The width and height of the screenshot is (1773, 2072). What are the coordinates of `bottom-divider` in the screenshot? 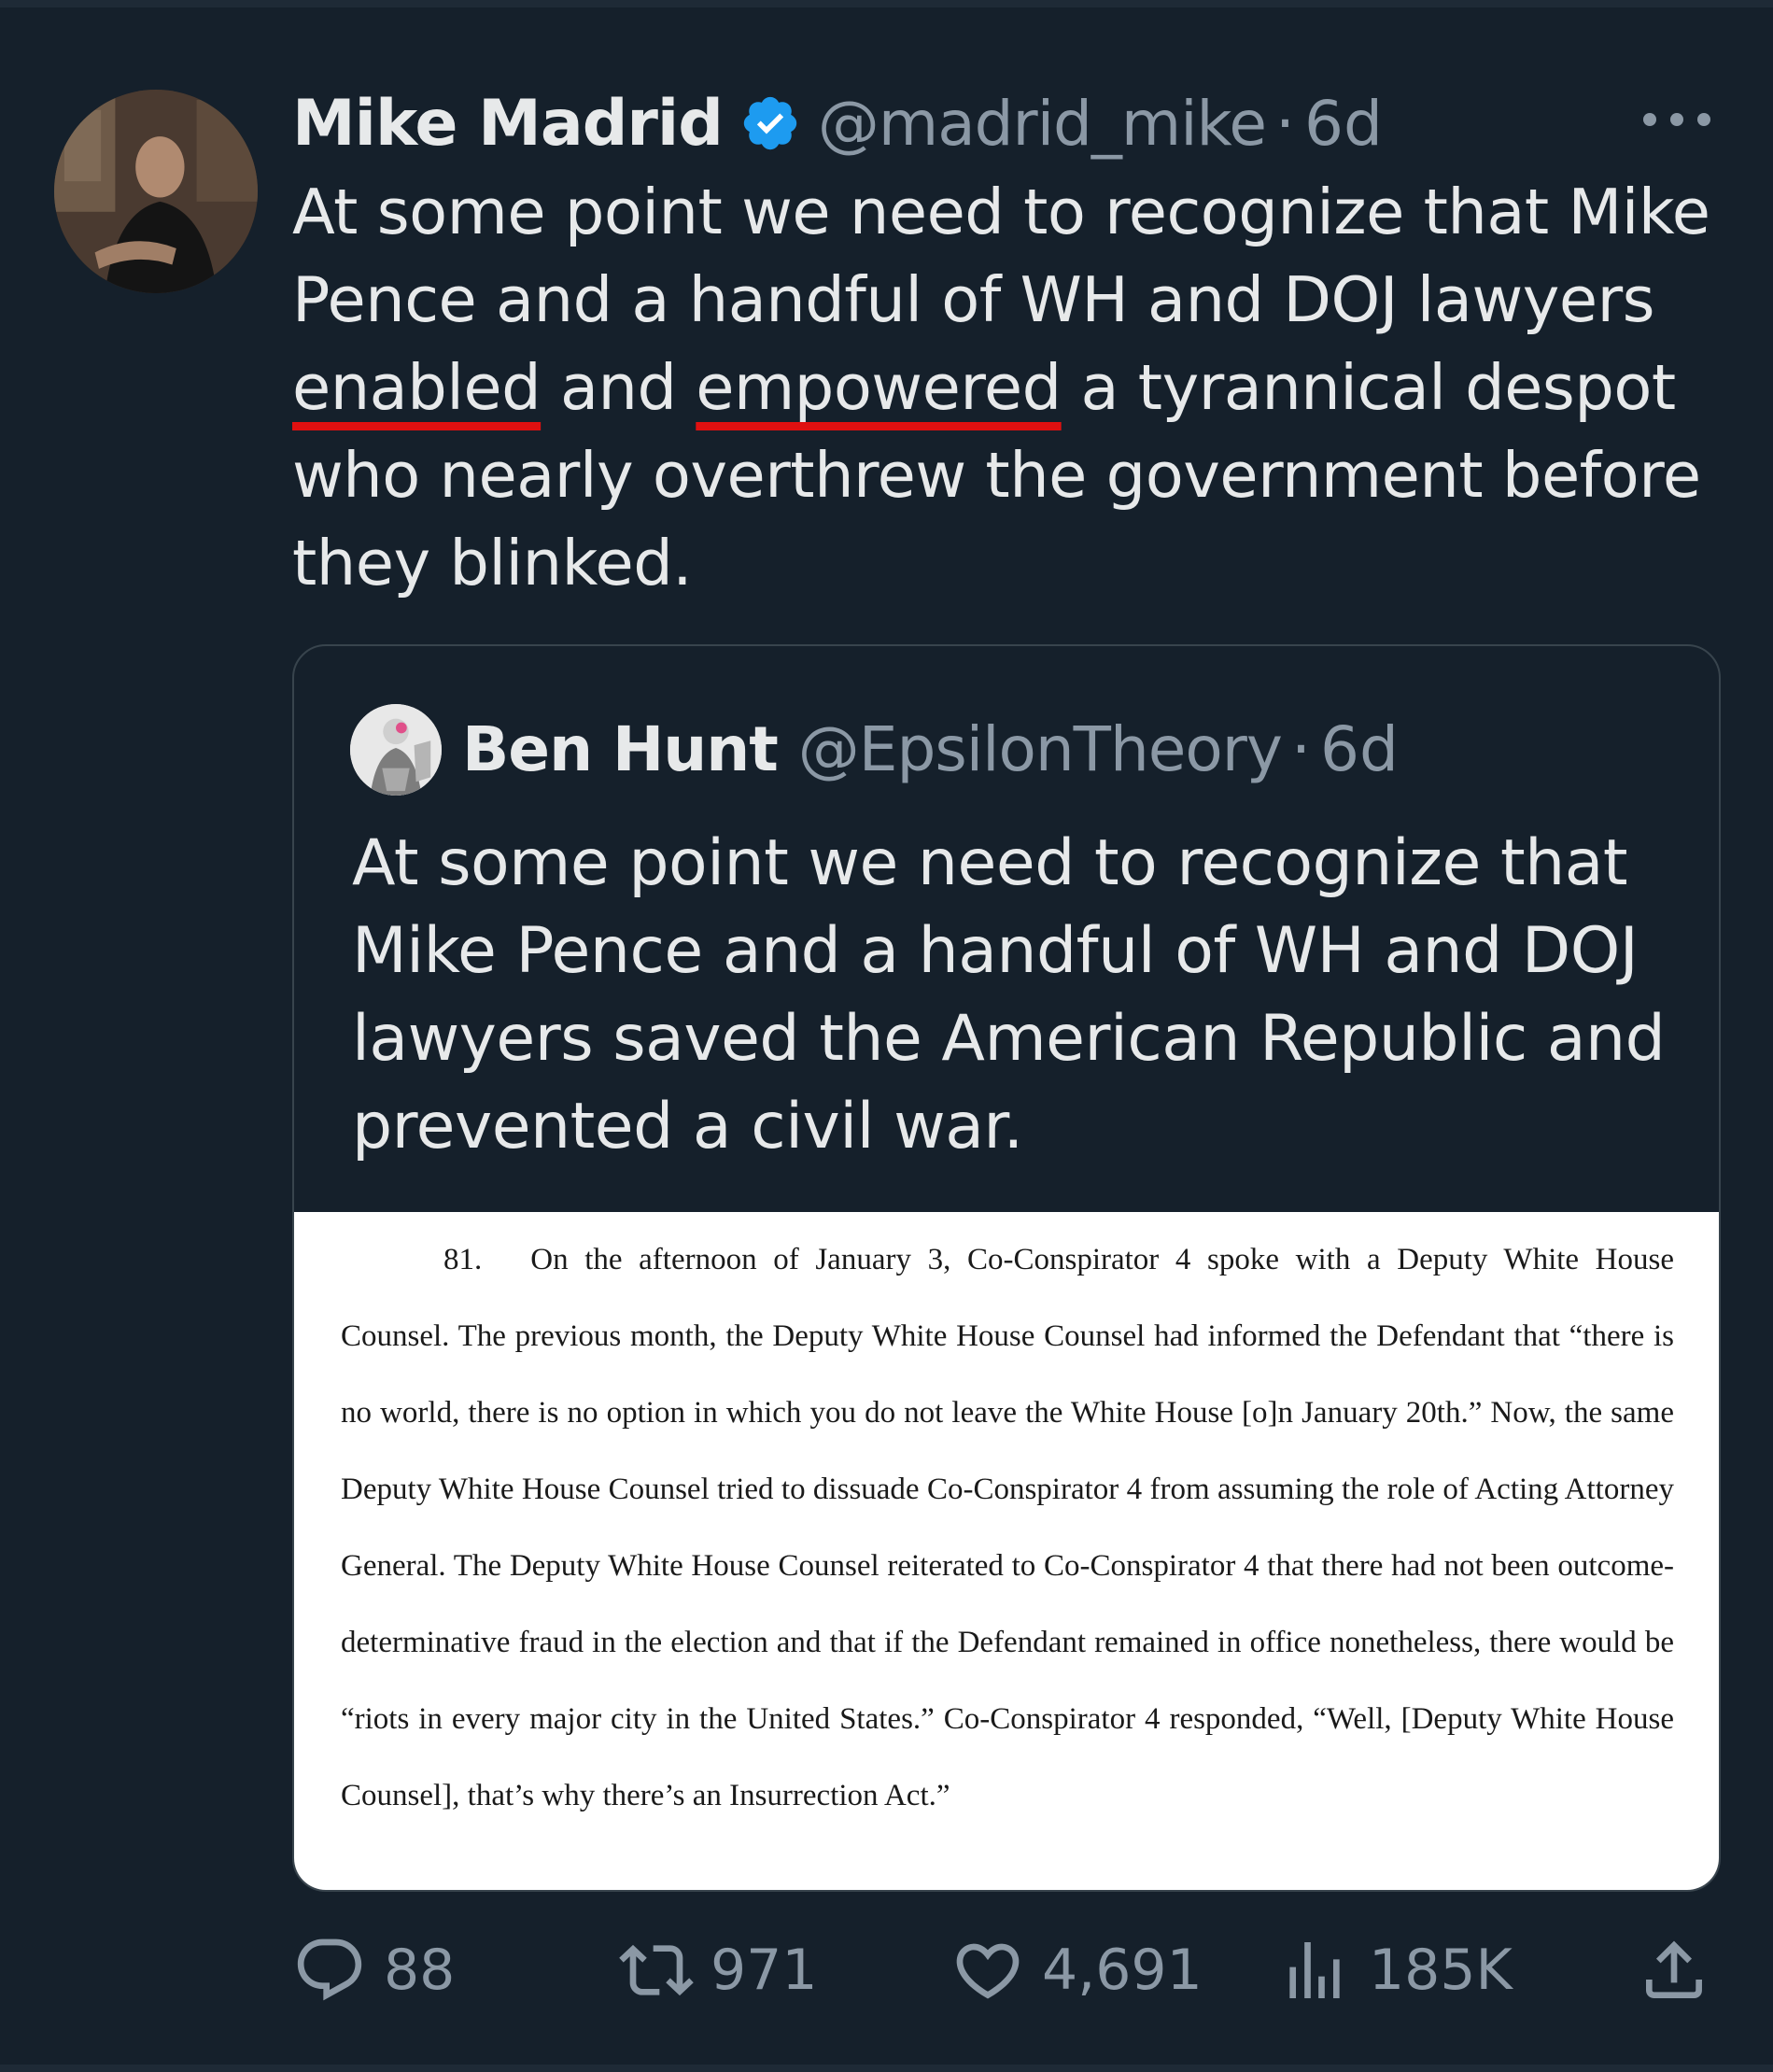 It's located at (886, 2069).